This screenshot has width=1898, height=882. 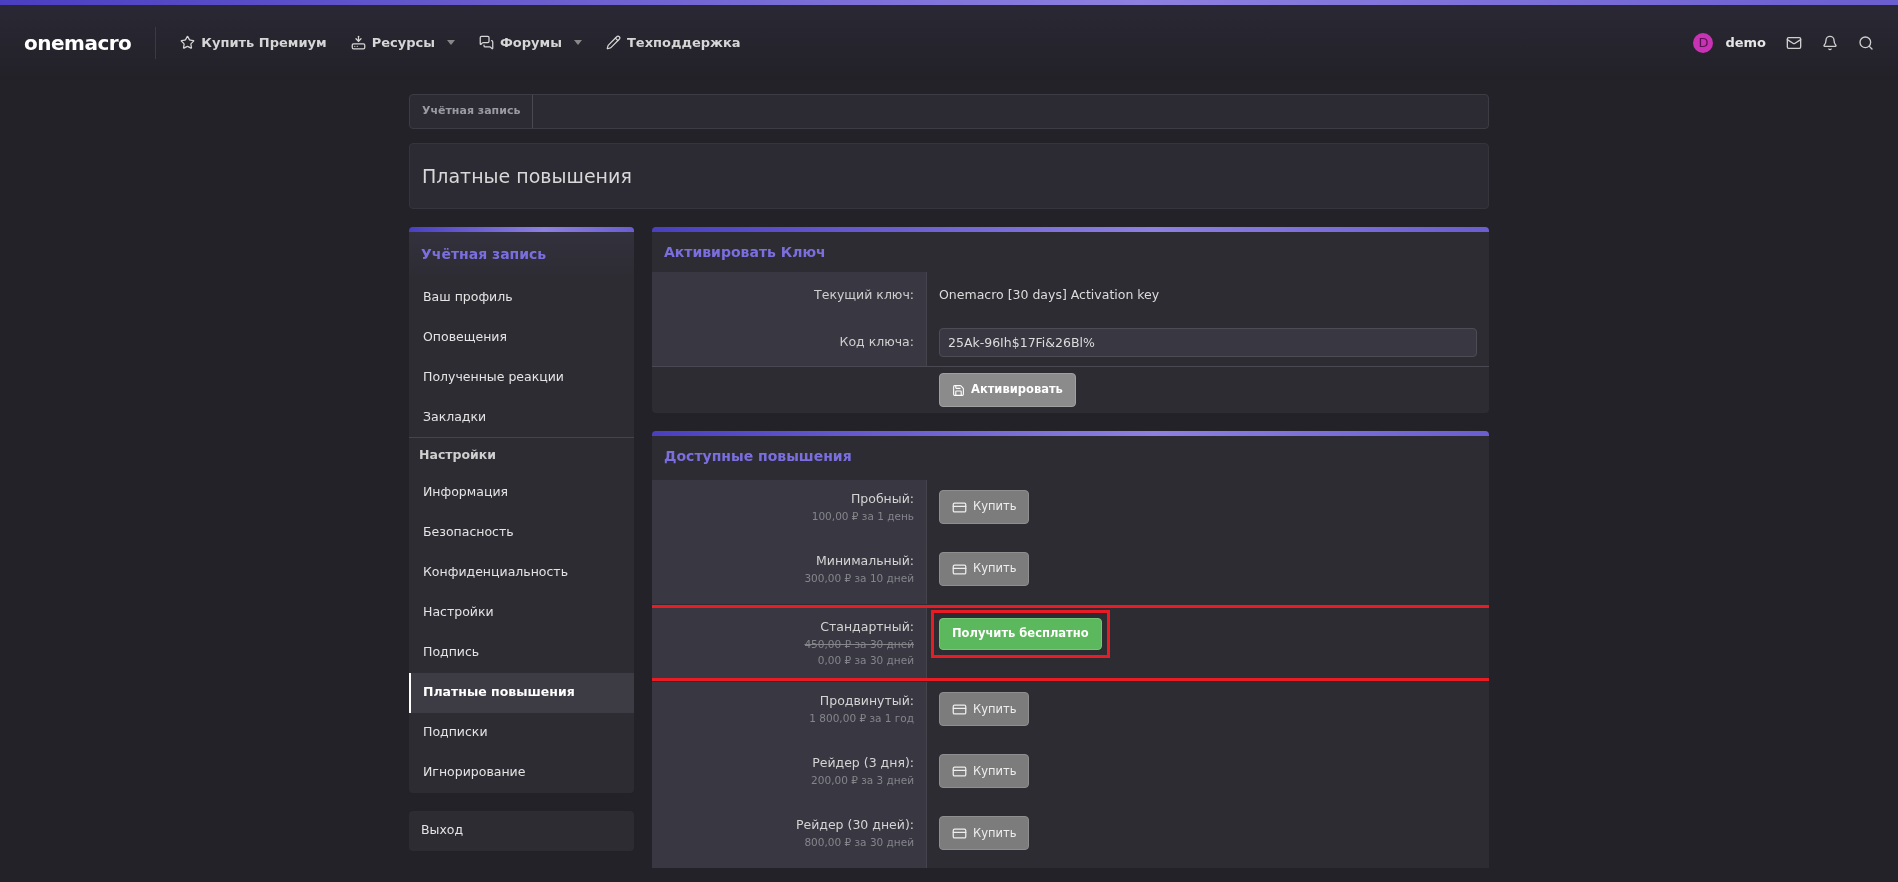 What do you see at coordinates (859, 644) in the screenshot?
I see `plan-price: 450,00 ₽ за 30 дней` at bounding box center [859, 644].